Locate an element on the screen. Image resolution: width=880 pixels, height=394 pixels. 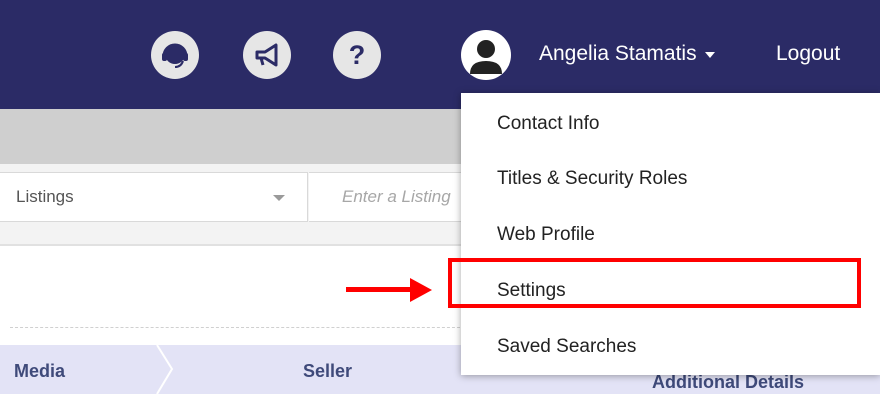
tab-additional-details: Additional Details is located at coordinates (728, 382).